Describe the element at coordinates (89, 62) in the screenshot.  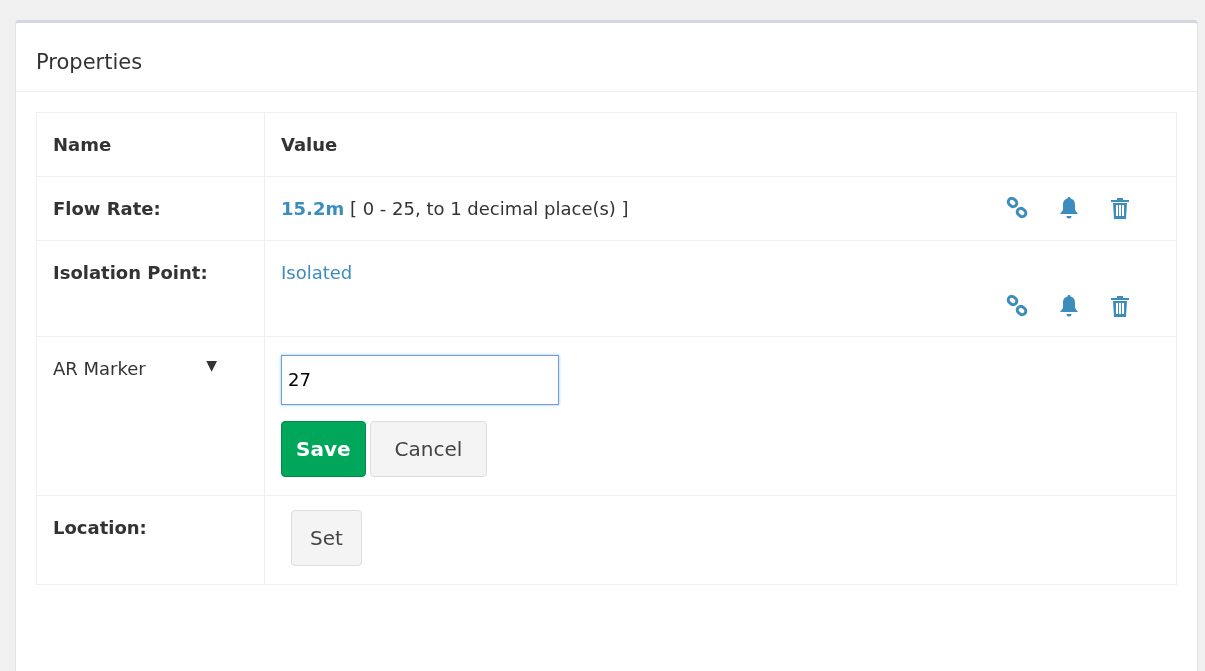
I see `panel-title: Properties` at that location.